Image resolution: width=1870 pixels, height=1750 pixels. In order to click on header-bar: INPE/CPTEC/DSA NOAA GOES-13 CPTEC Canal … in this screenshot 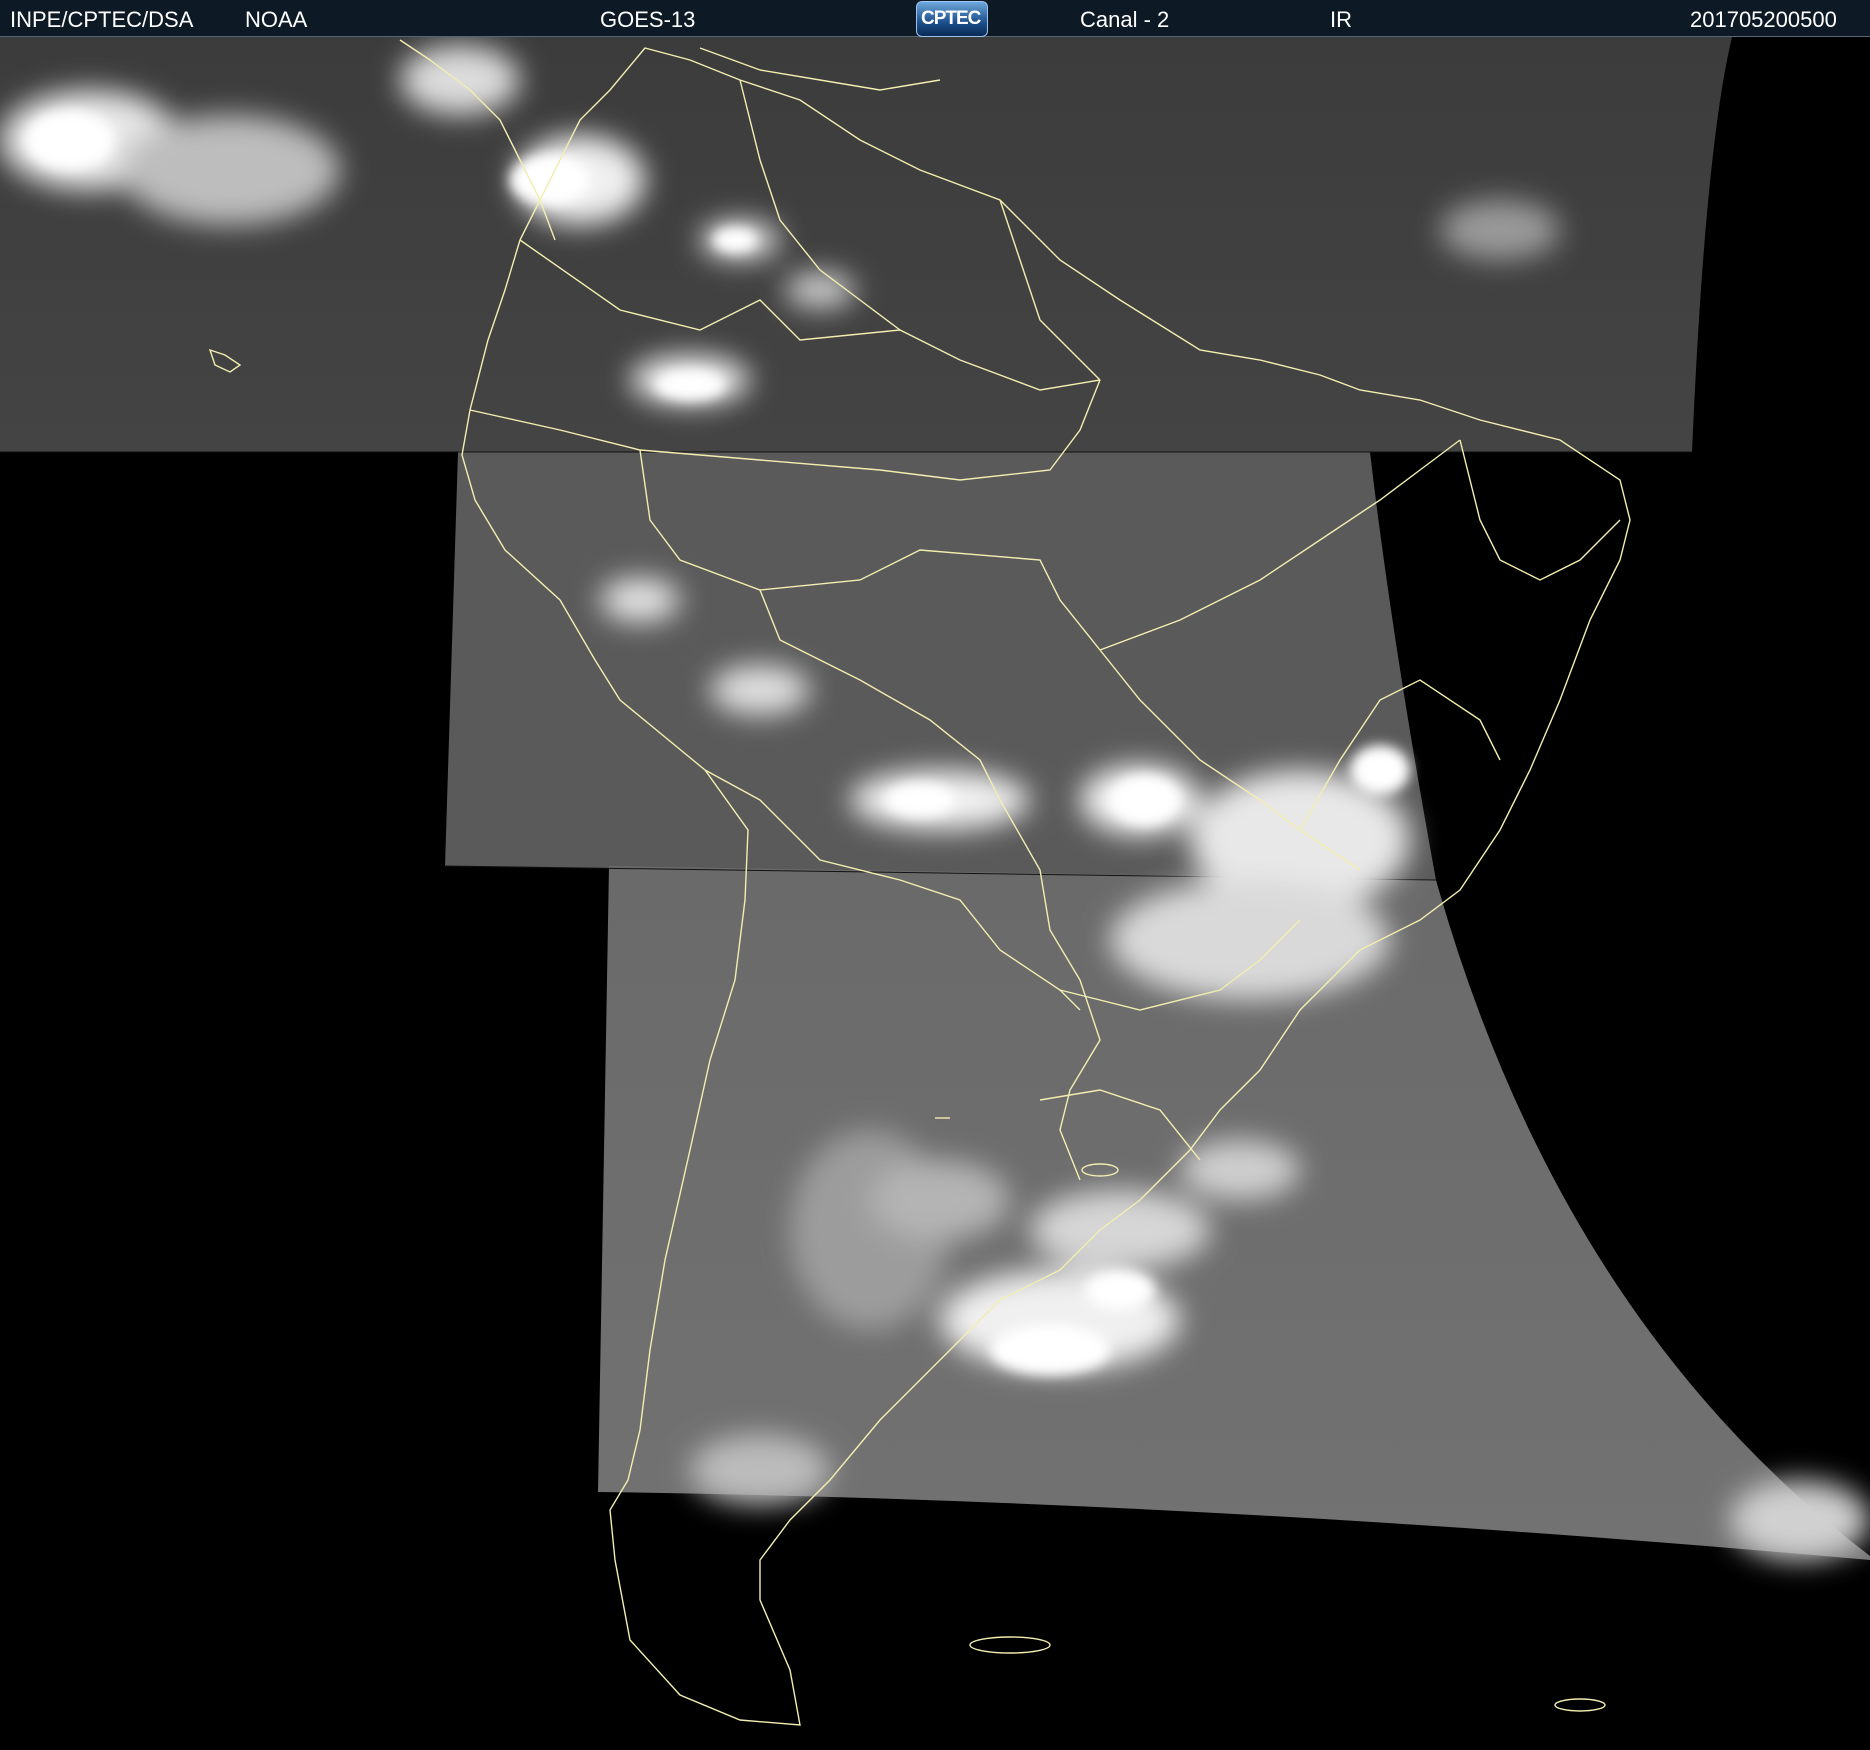, I will do `click(935, 18)`.